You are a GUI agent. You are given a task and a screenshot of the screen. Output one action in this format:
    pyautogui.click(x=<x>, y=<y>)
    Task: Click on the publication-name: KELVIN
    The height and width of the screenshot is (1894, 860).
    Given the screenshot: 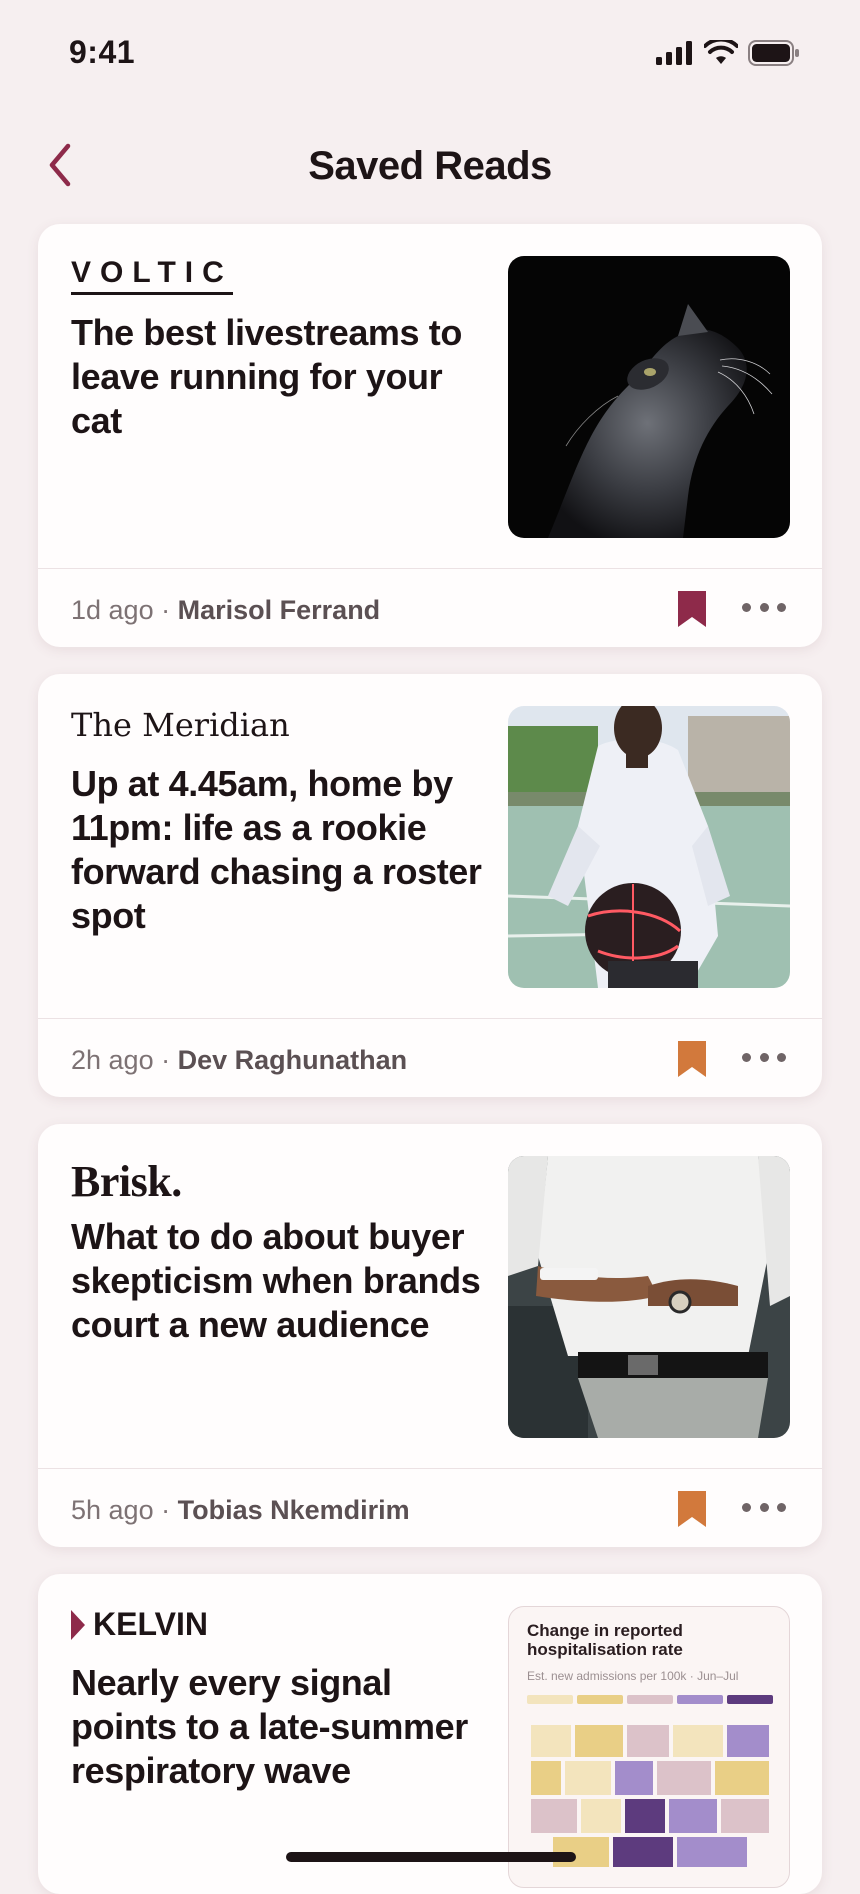 What is the action you would take?
    pyautogui.click(x=281, y=1624)
    